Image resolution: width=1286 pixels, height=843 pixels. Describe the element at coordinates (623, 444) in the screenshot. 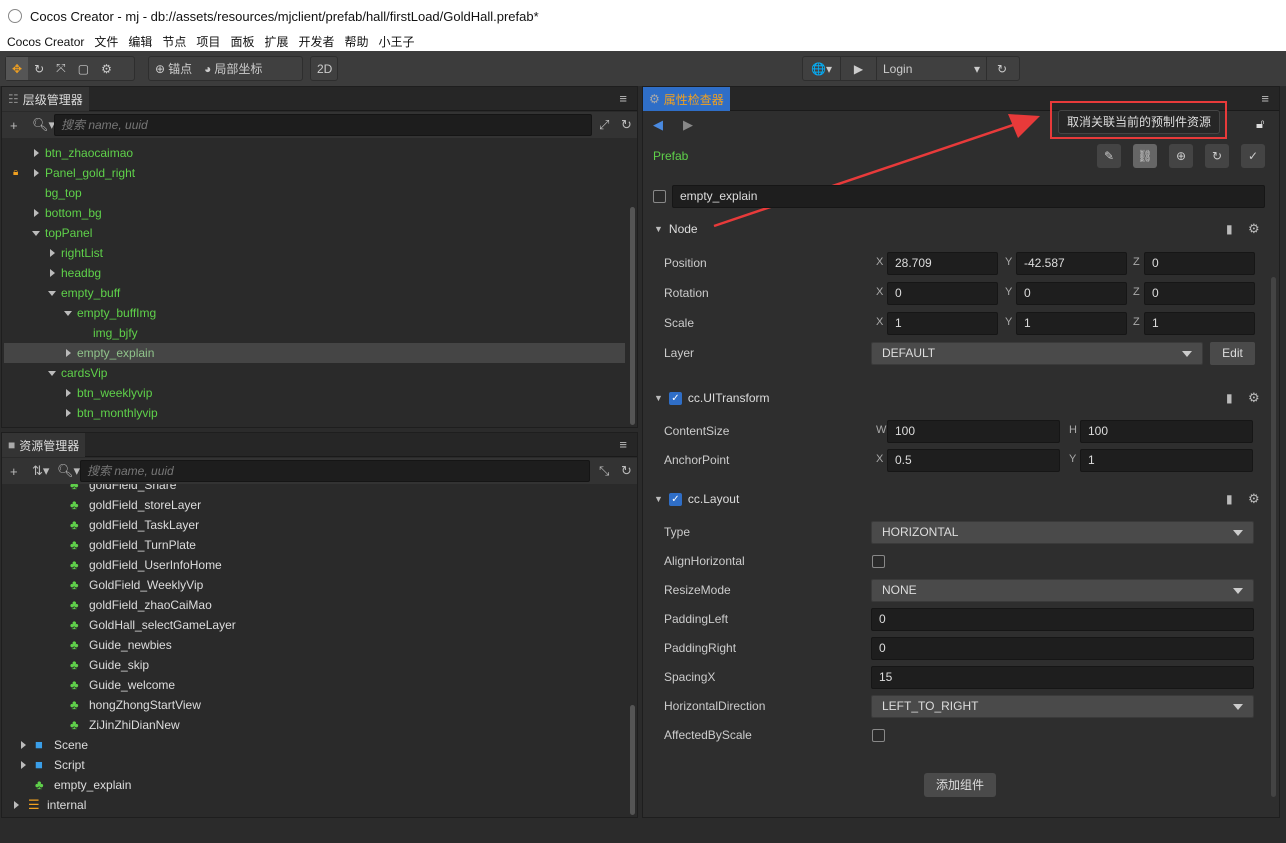

I see `panel-menu-icon: ≡` at that location.